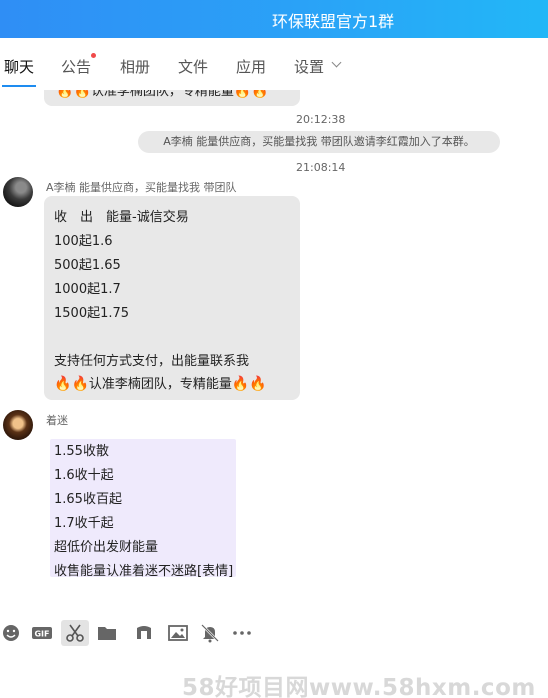 Image resolution: width=548 pixels, height=698 pixels. What do you see at coordinates (242, 633) in the screenshot?
I see `more-icon` at bounding box center [242, 633].